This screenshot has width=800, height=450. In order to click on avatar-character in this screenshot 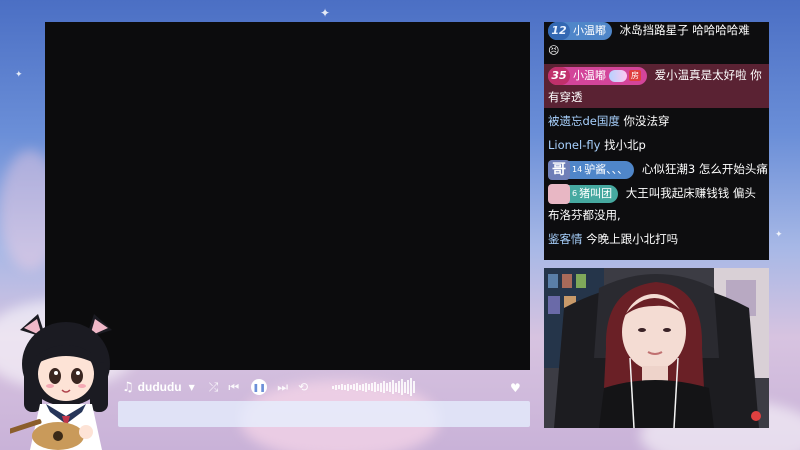, I will do `click(61, 382)`.